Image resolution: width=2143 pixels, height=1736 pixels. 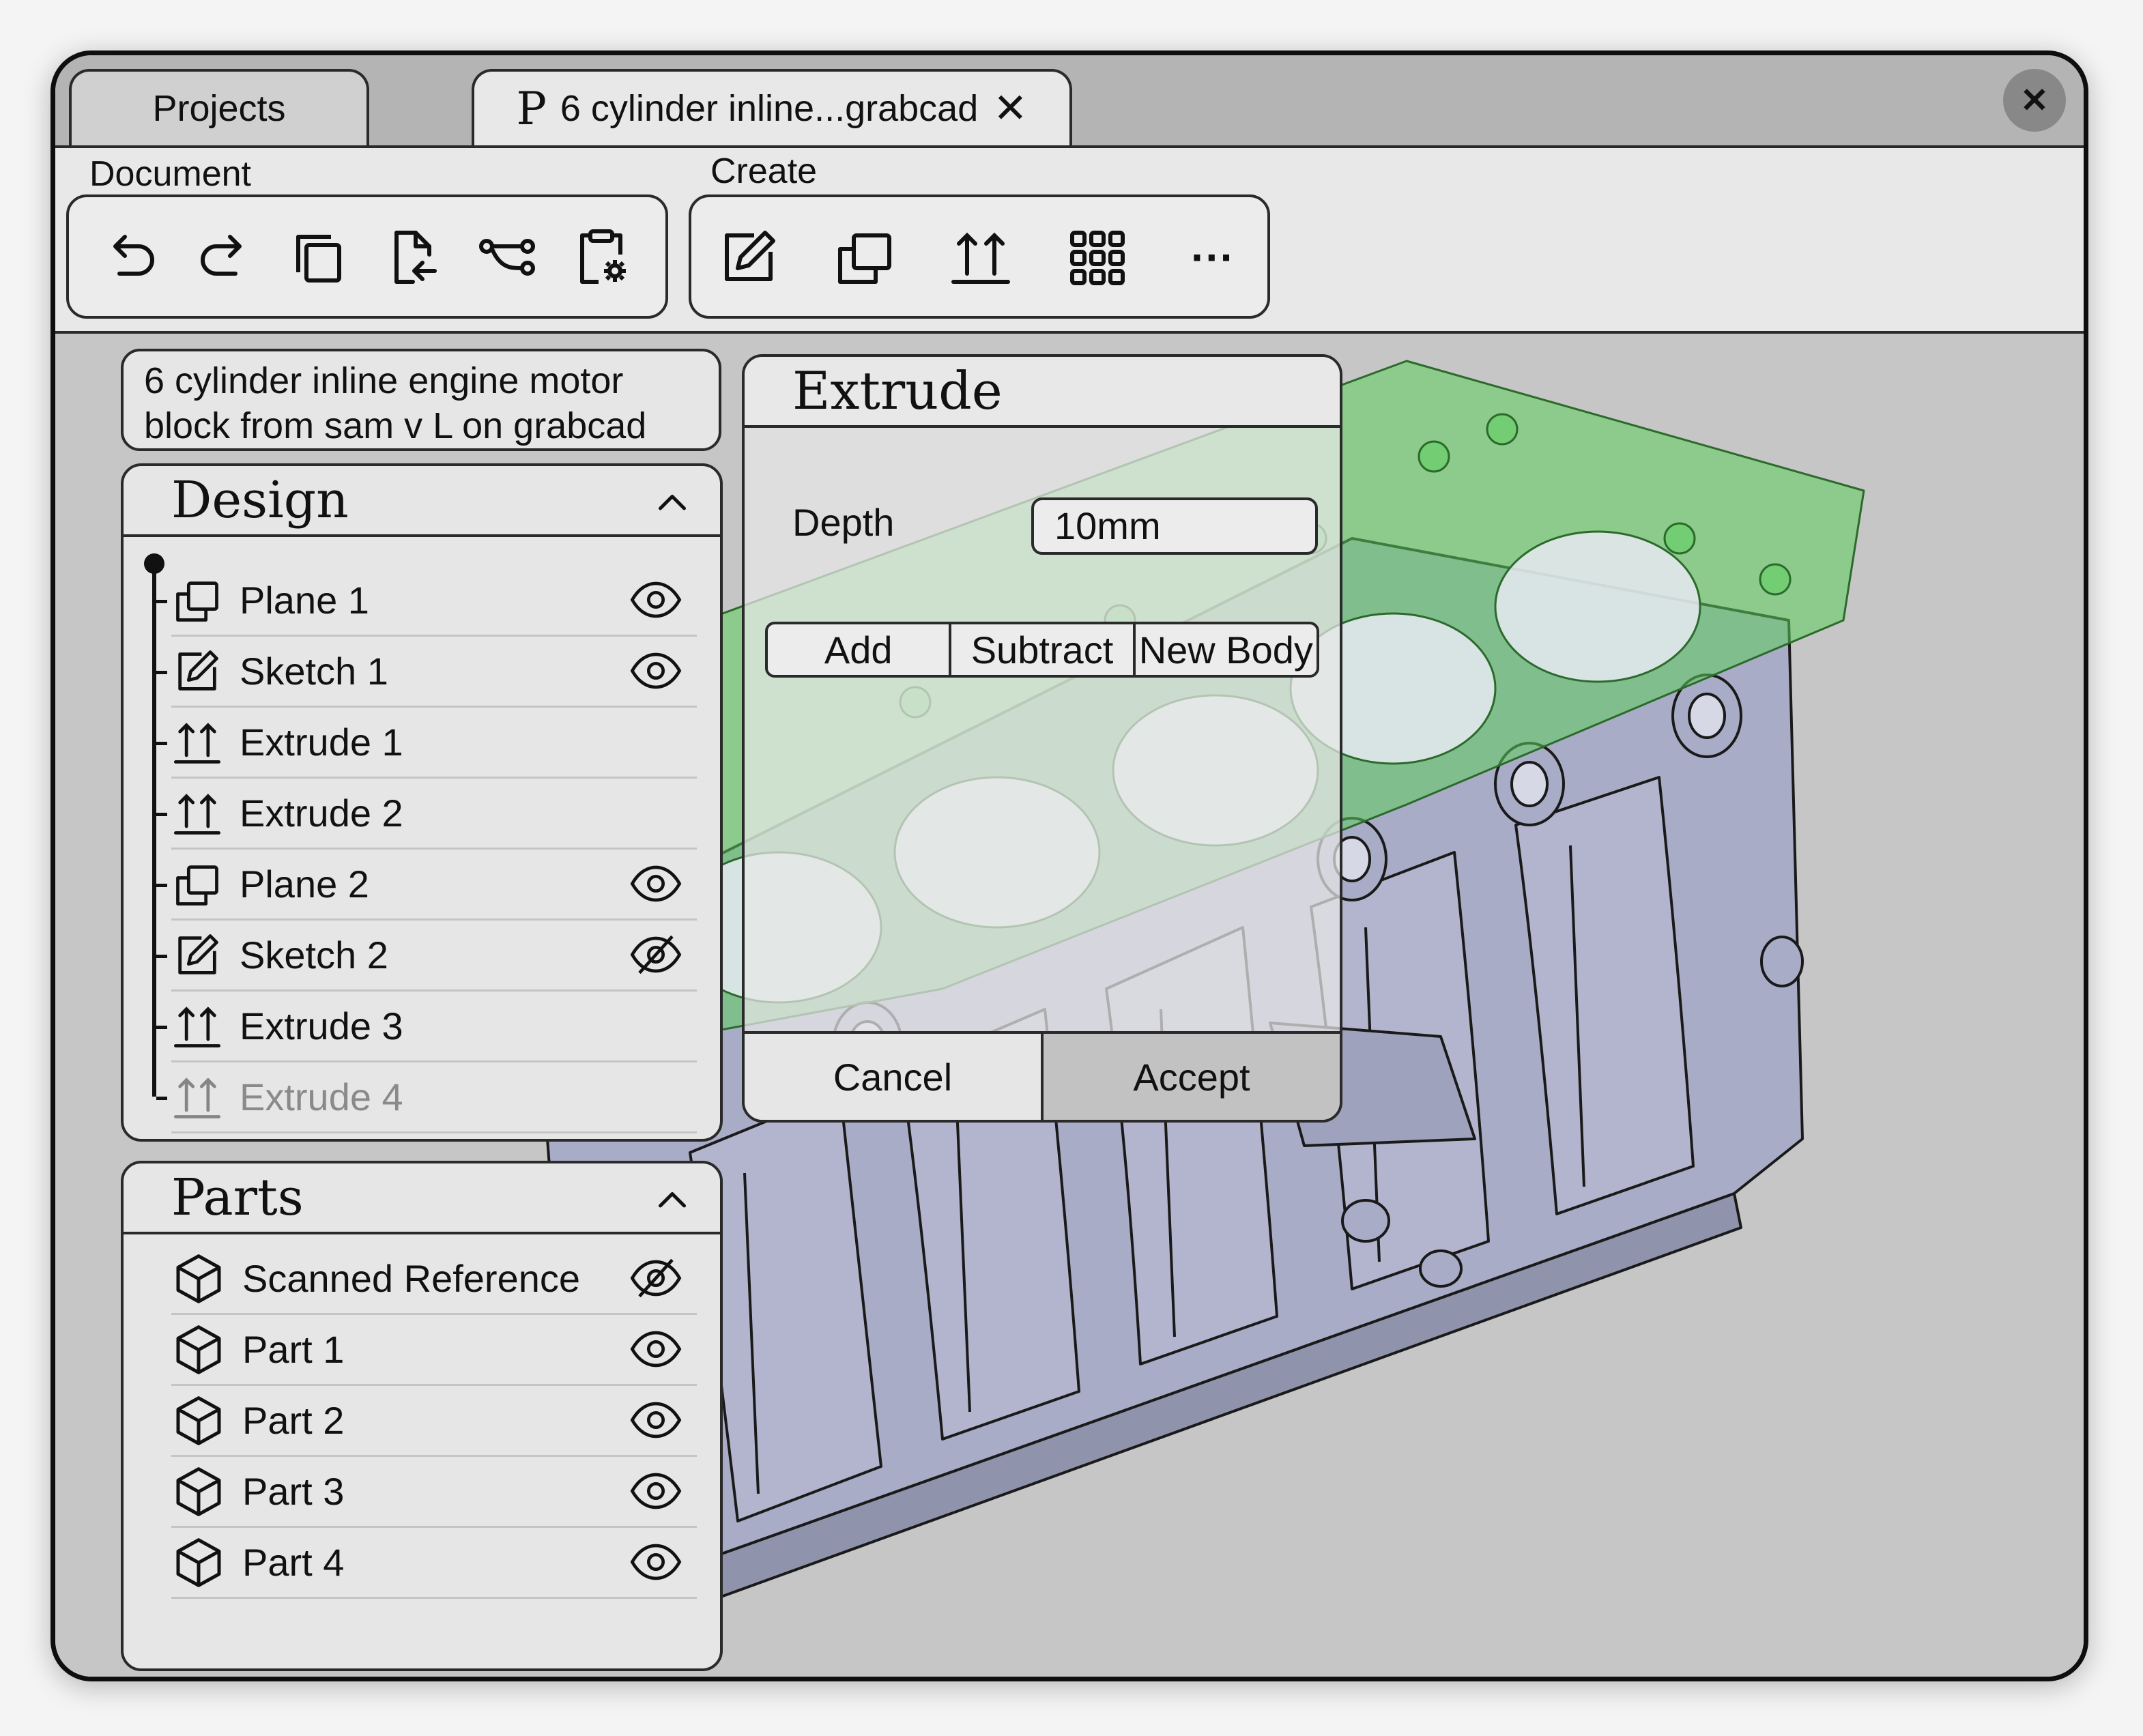 I want to click on part-item-label: Part 4, so click(x=293, y=1562).